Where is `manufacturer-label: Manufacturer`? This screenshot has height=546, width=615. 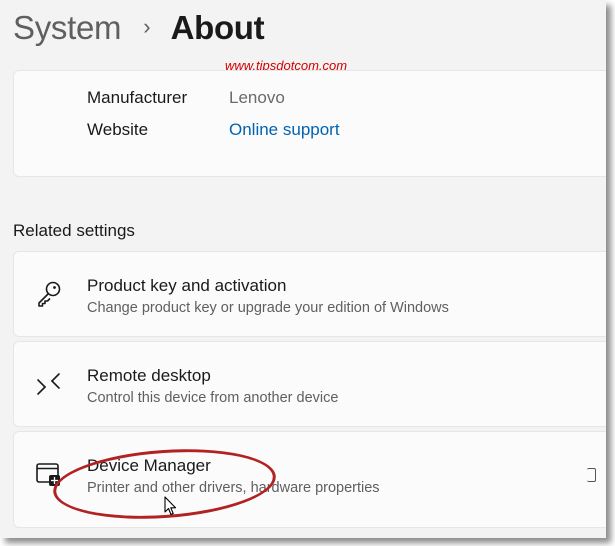
manufacturer-label: Manufacturer is located at coordinates (137, 97).